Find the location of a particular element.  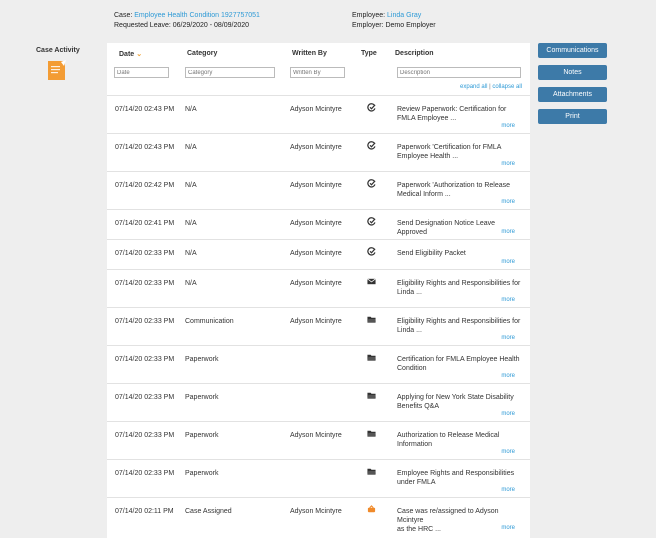

row-description-line: Case was re/assigned to Adyson Mcintyre is located at coordinates (448, 516).